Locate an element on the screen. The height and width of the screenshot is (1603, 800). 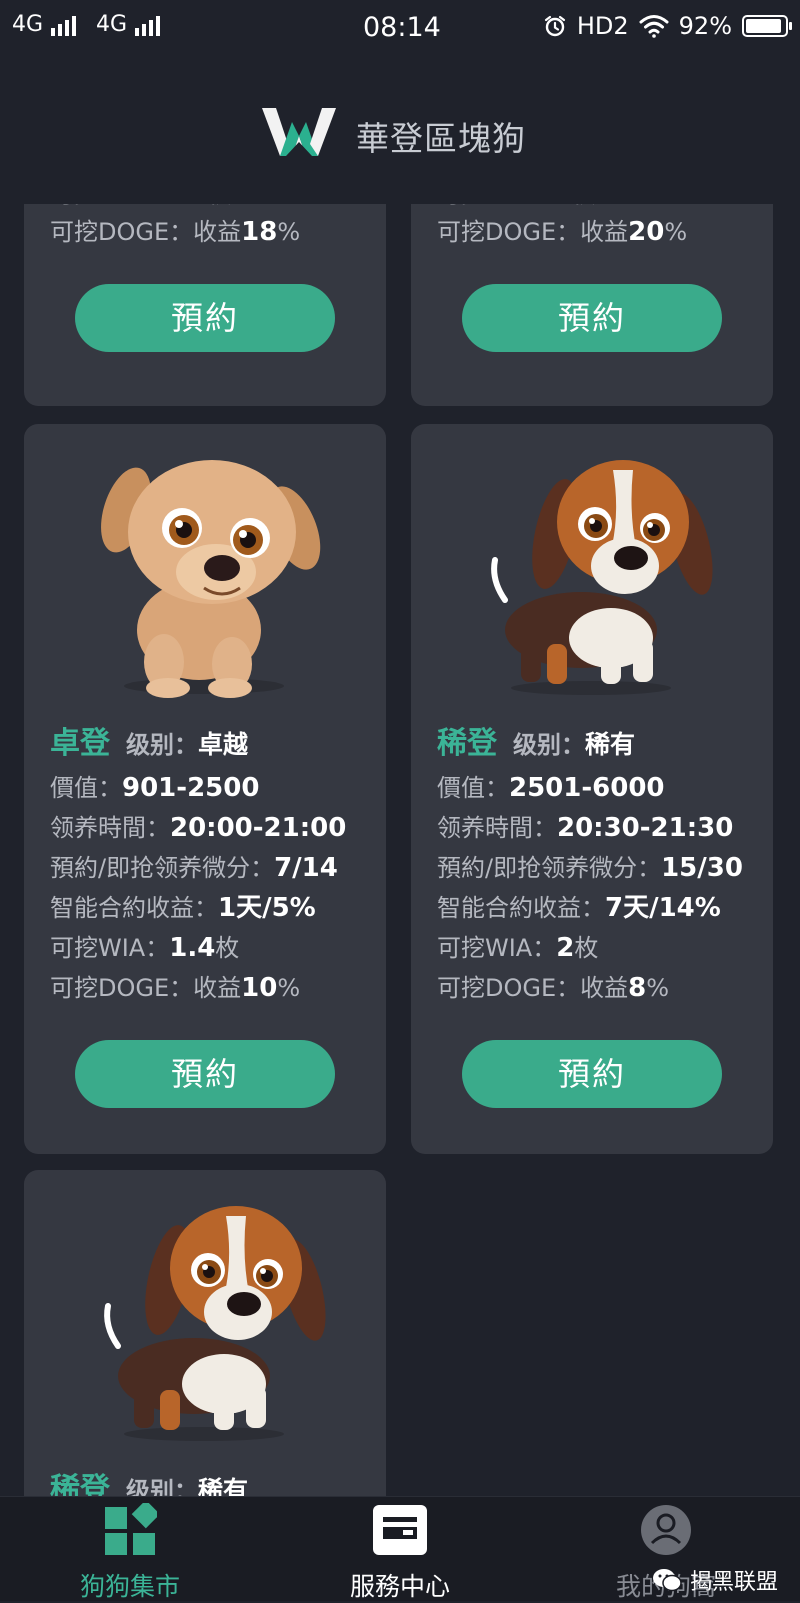
doge-value: 8 is located at coordinates (637, 988).